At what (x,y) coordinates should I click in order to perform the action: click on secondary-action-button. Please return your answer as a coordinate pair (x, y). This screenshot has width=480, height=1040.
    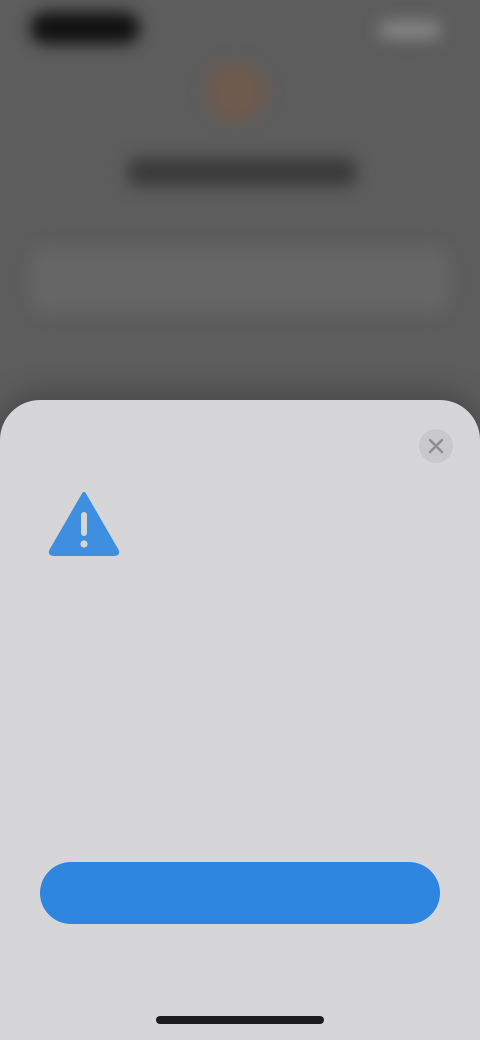
    Looking at the image, I should click on (240, 956).